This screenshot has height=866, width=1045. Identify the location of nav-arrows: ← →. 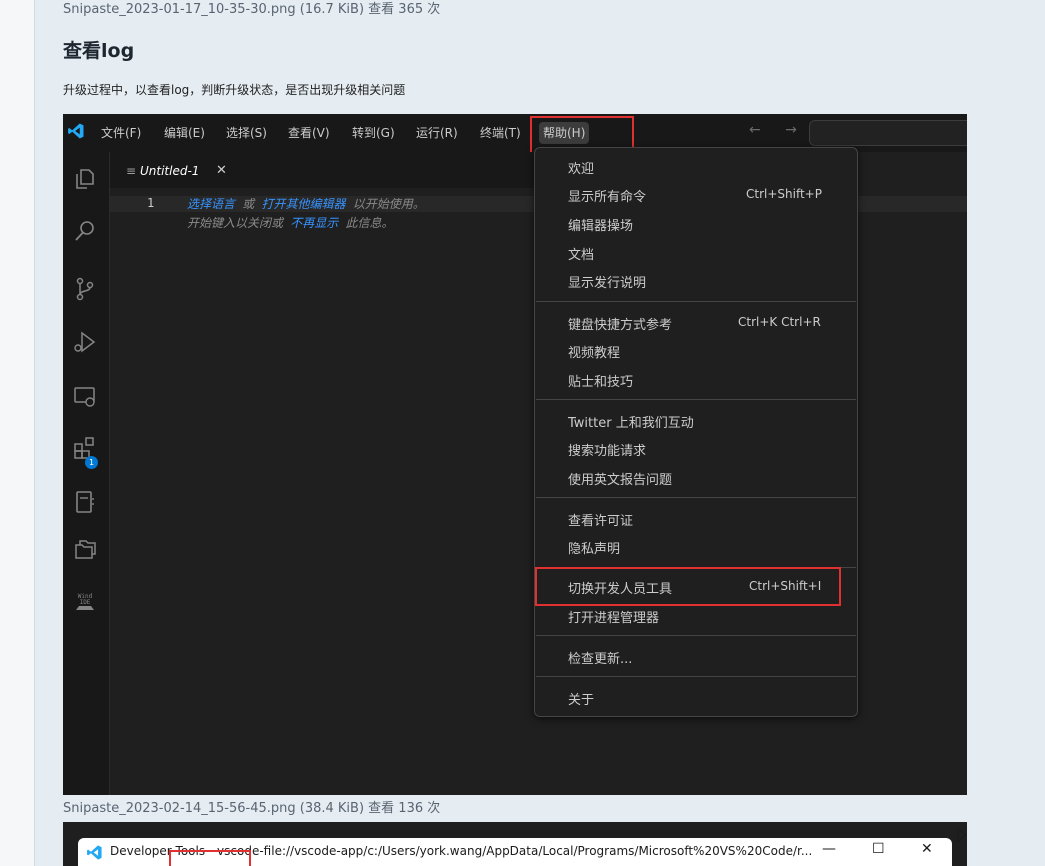
(778, 130).